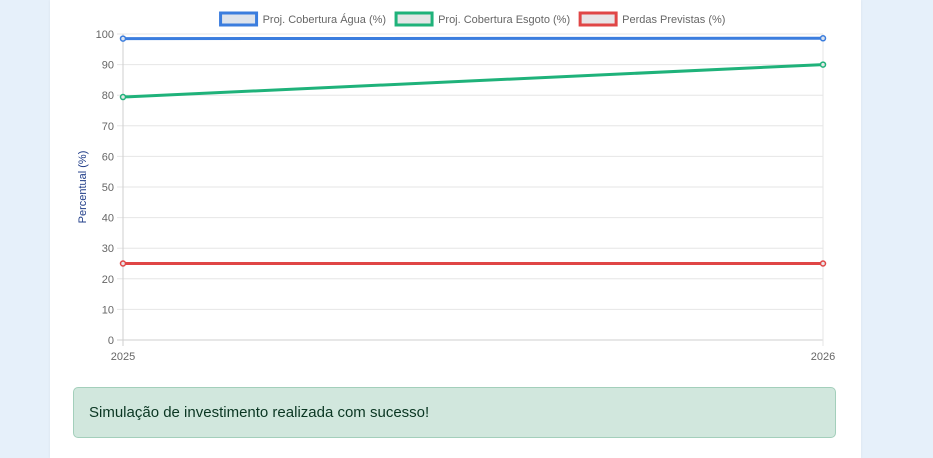  Describe the element at coordinates (325, 19) in the screenshot. I see `legend-label-0: Proj. Cobertura Água (%)` at that location.